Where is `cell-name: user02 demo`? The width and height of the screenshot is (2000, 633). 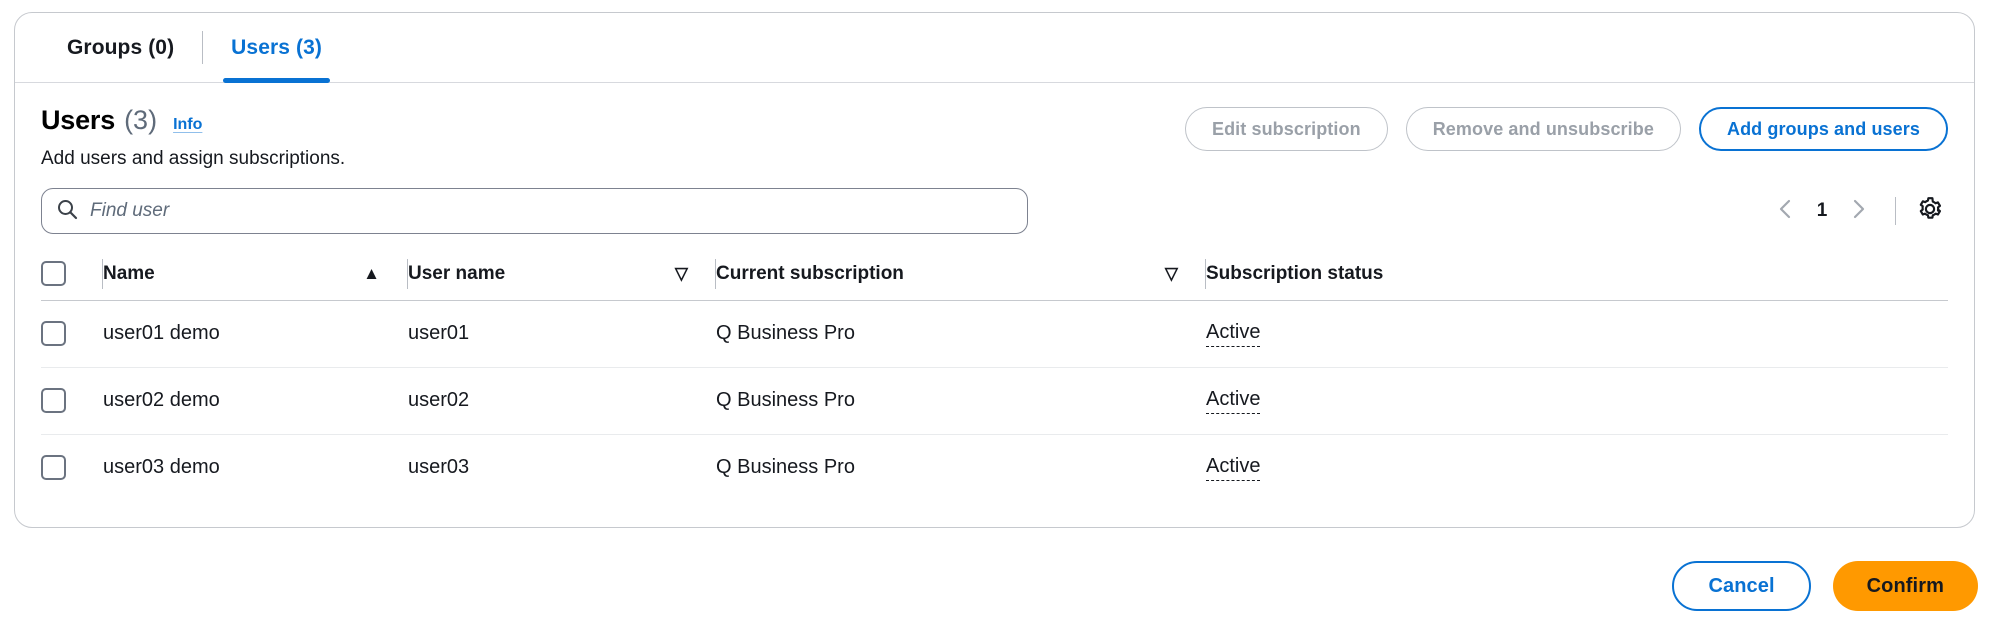
cell-name: user02 demo is located at coordinates (255, 401).